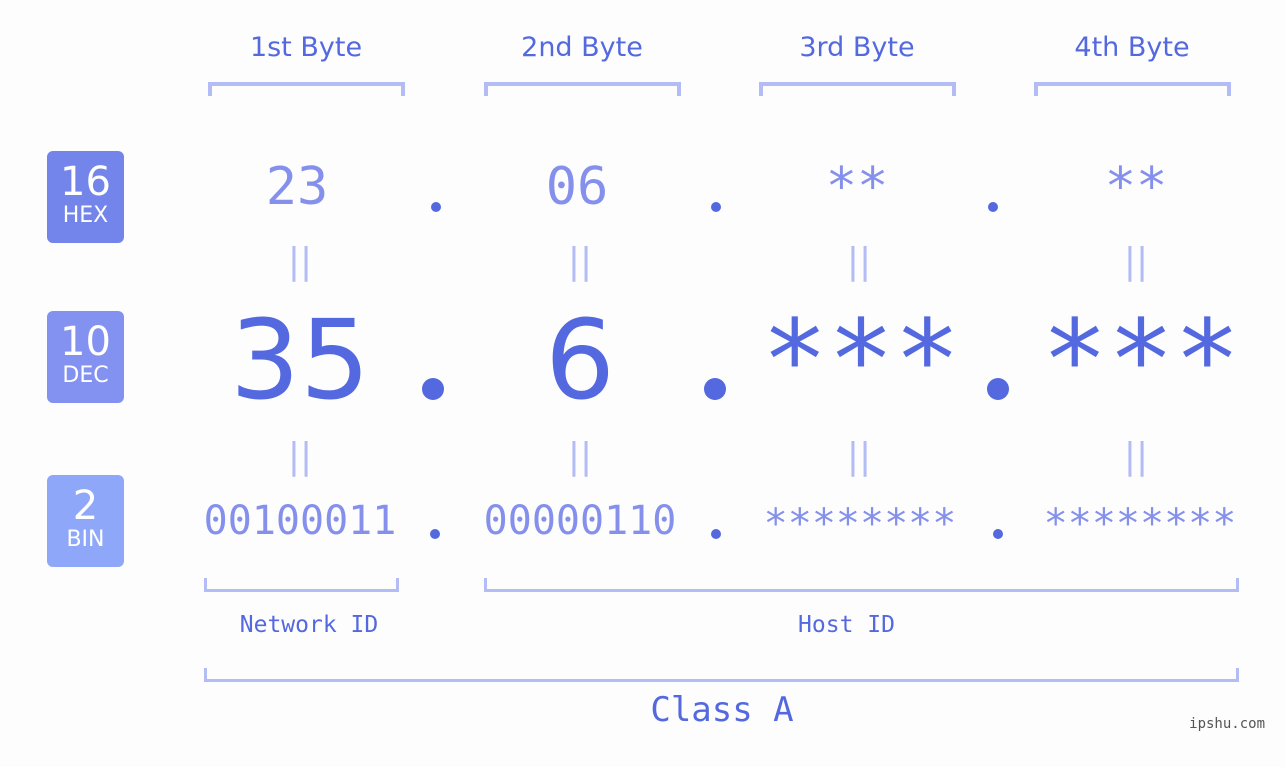 The image size is (1285, 767). I want to click on class-label: Class A, so click(722, 710).